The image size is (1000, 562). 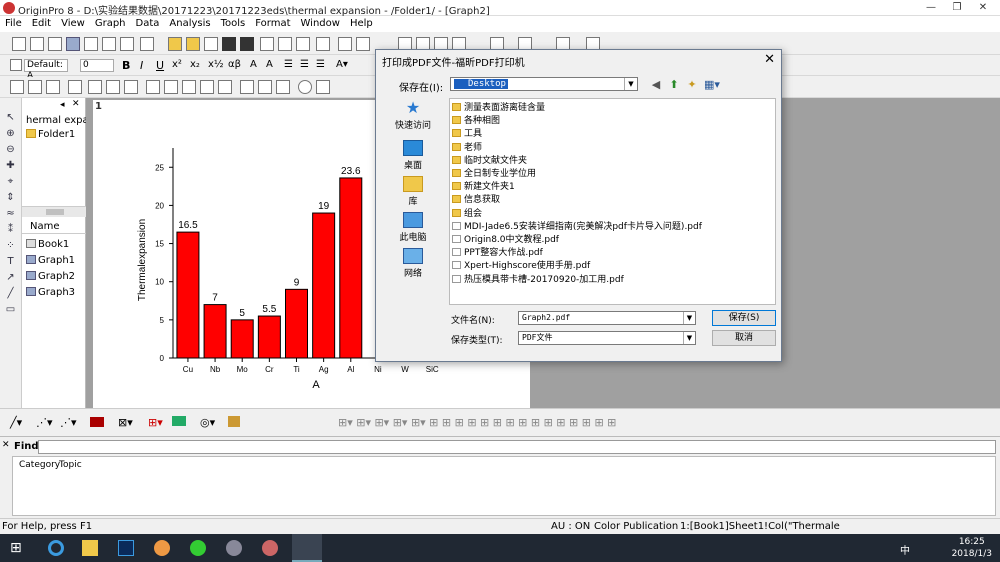 What do you see at coordinates (303, 44) in the screenshot?
I see `import-wizard-icon` at bounding box center [303, 44].